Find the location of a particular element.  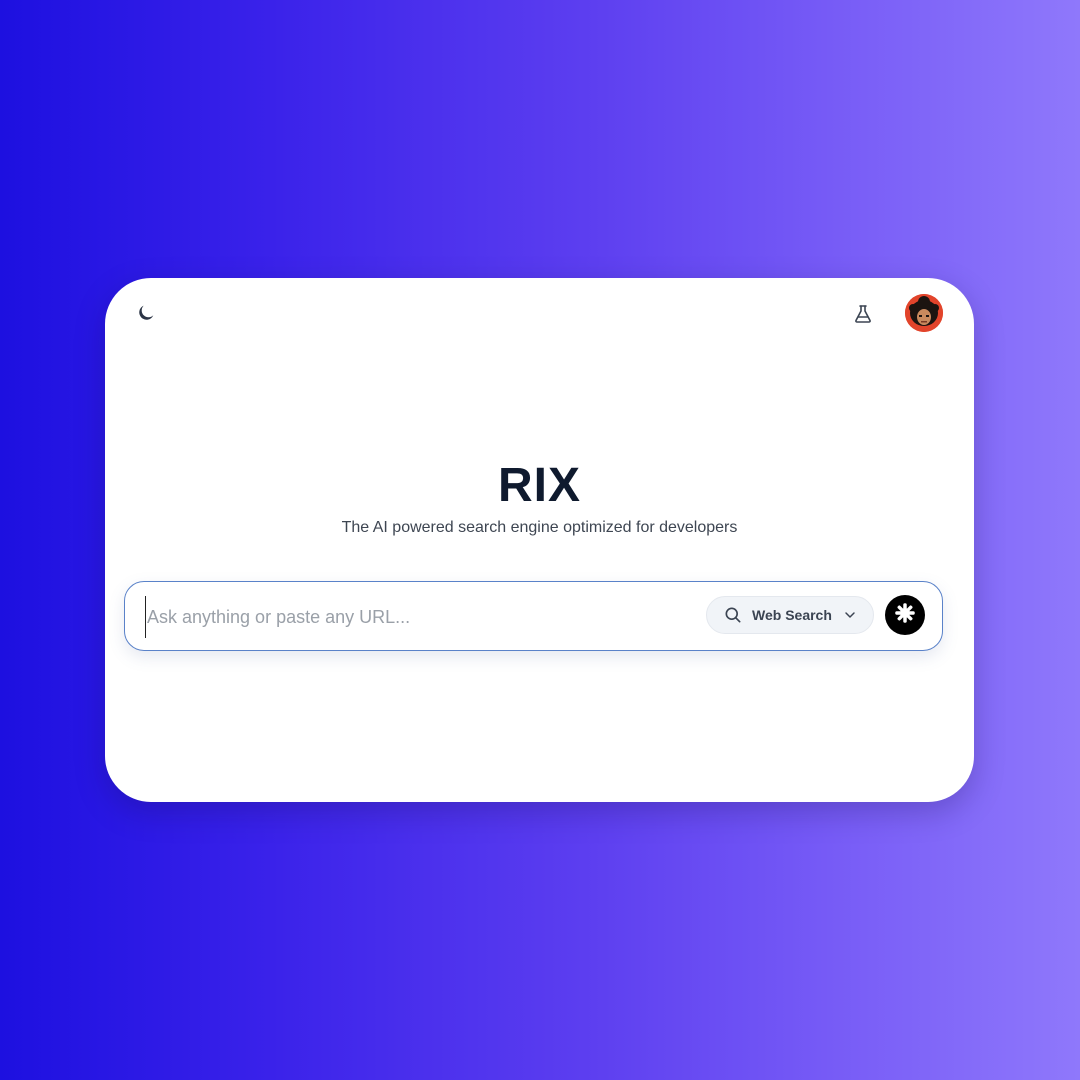

moon-icon is located at coordinates (146, 313).